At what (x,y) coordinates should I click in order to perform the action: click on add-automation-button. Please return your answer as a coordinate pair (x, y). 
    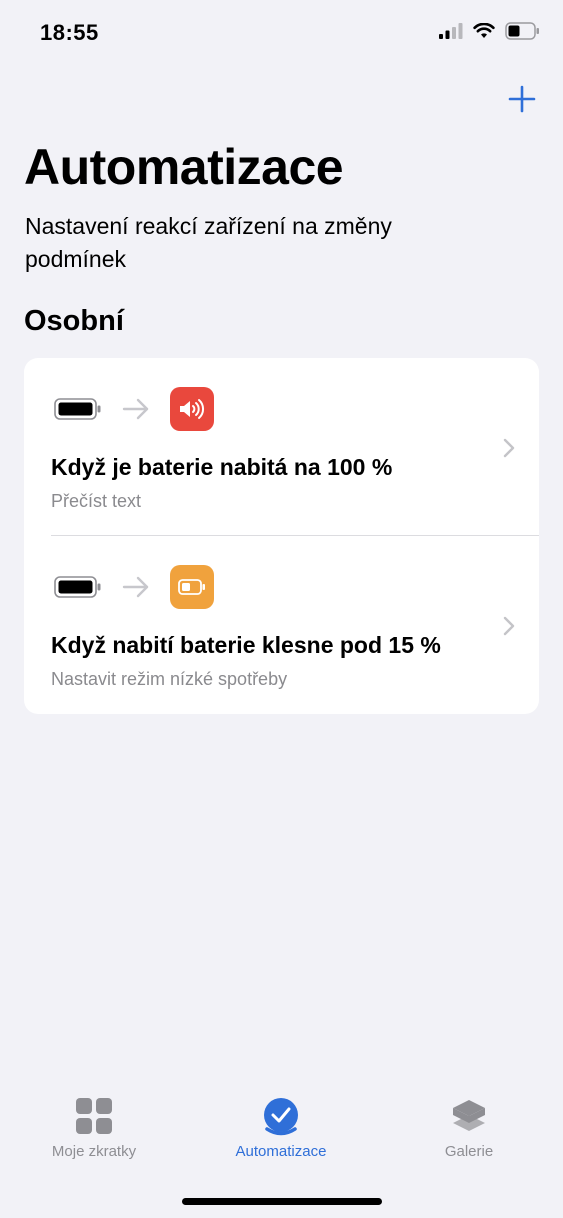
    Looking at the image, I should click on (522, 99).